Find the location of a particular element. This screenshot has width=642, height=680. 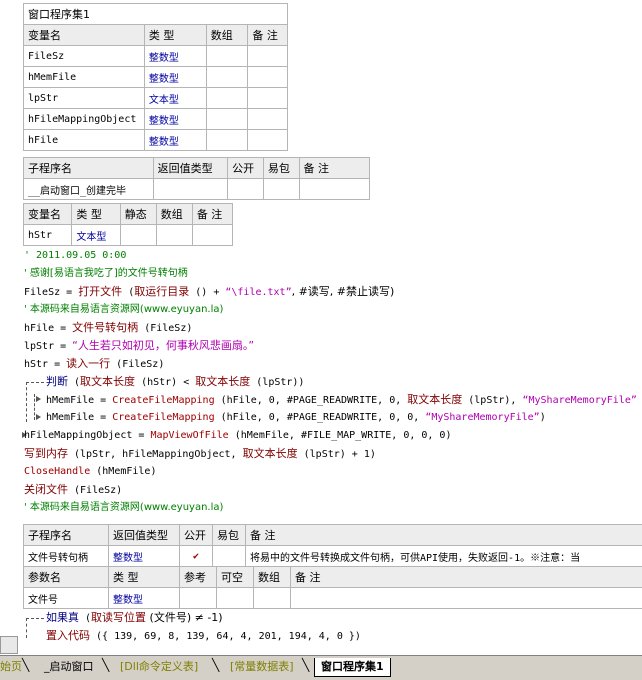

header-nullable: 可空 is located at coordinates (235, 577).